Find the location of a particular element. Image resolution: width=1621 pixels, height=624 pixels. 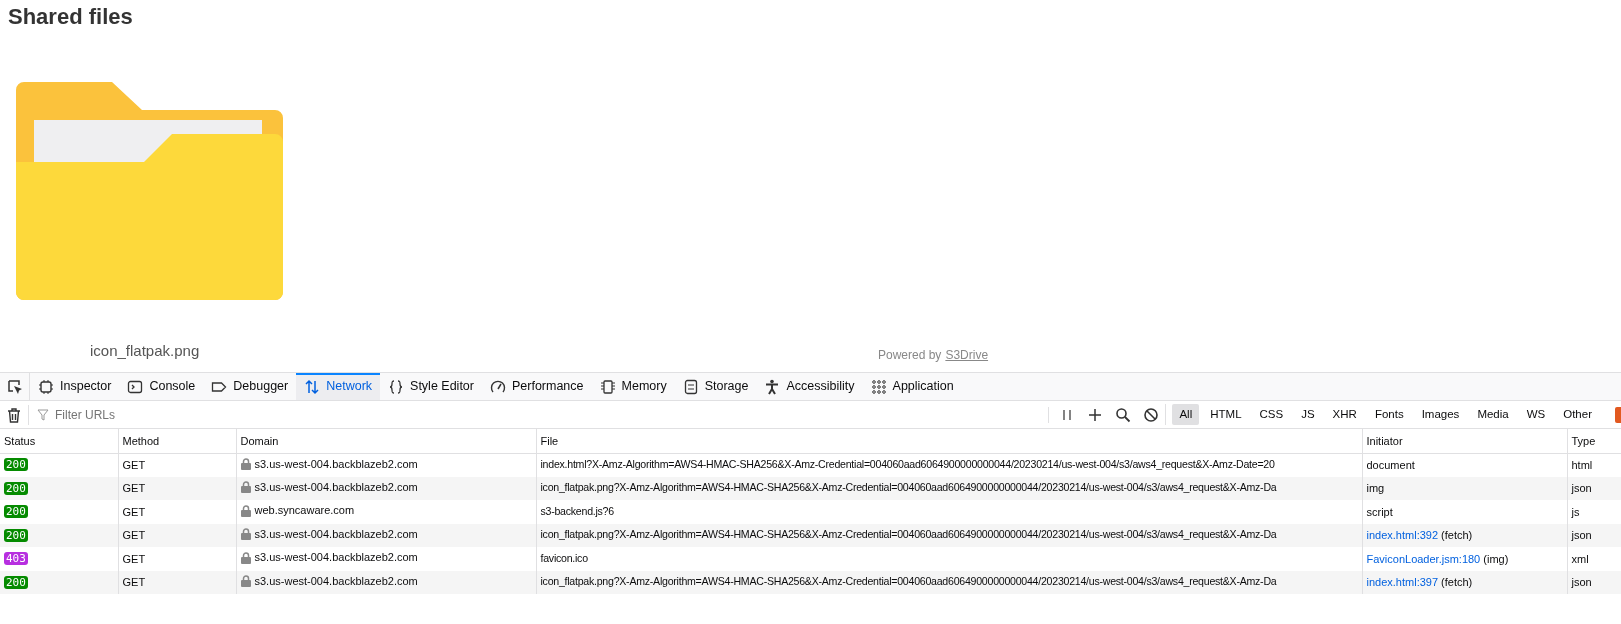

column-header: File is located at coordinates (949, 441).